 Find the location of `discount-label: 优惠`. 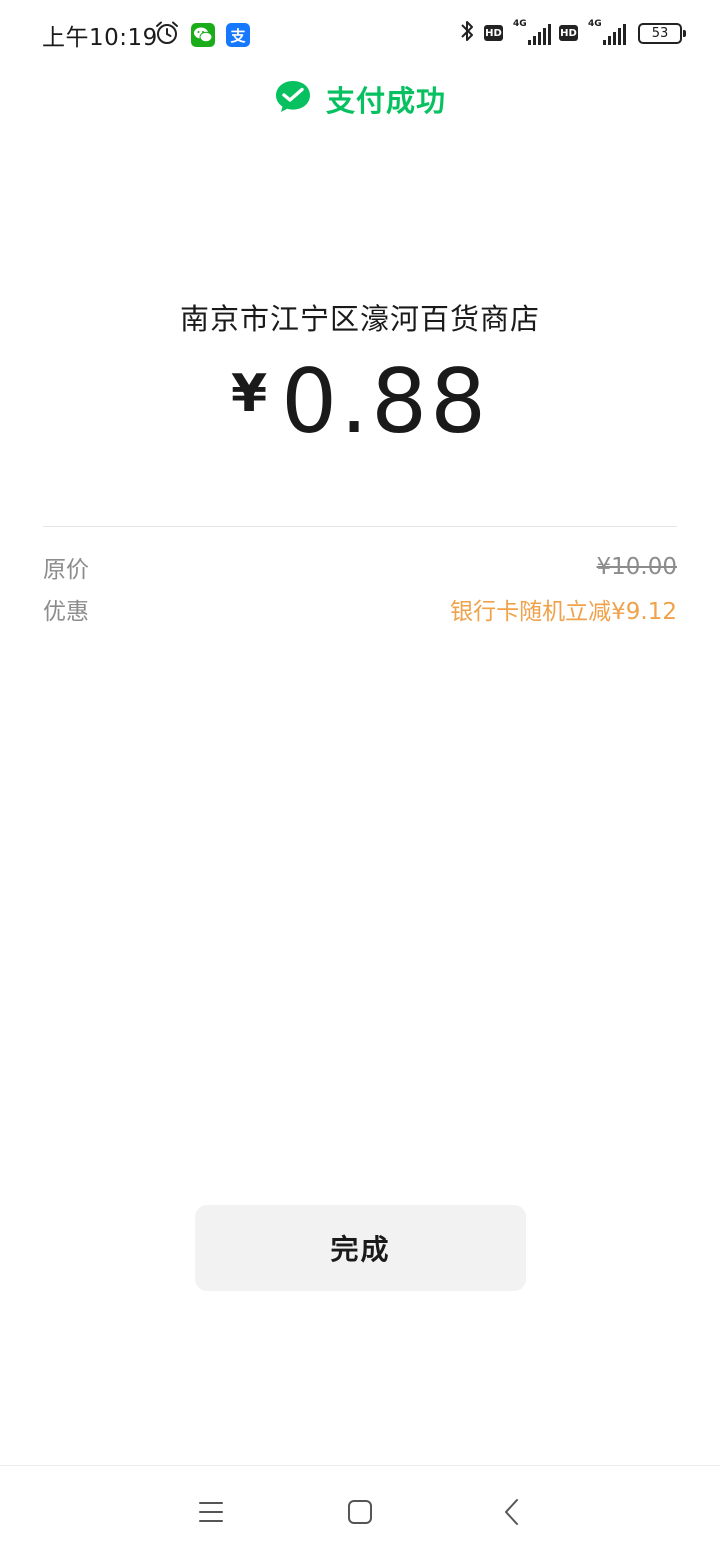

discount-label: 优惠 is located at coordinates (66, 612).